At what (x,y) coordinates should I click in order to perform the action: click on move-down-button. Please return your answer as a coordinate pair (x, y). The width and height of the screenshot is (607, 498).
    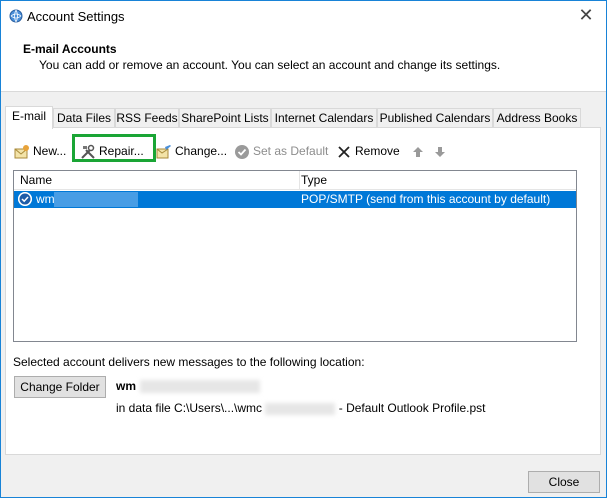
    Looking at the image, I should click on (441, 151).